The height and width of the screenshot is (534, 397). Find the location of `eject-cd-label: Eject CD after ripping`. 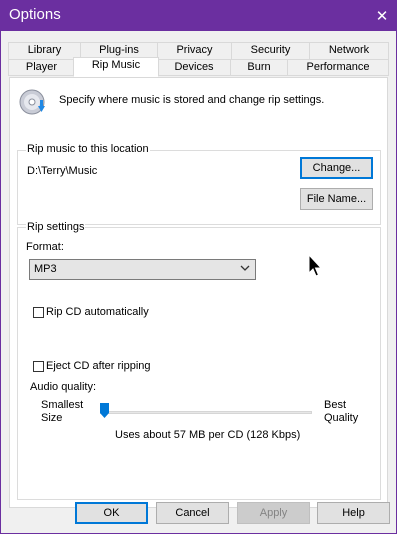

eject-cd-label: Eject CD after ripping is located at coordinates (98, 366).